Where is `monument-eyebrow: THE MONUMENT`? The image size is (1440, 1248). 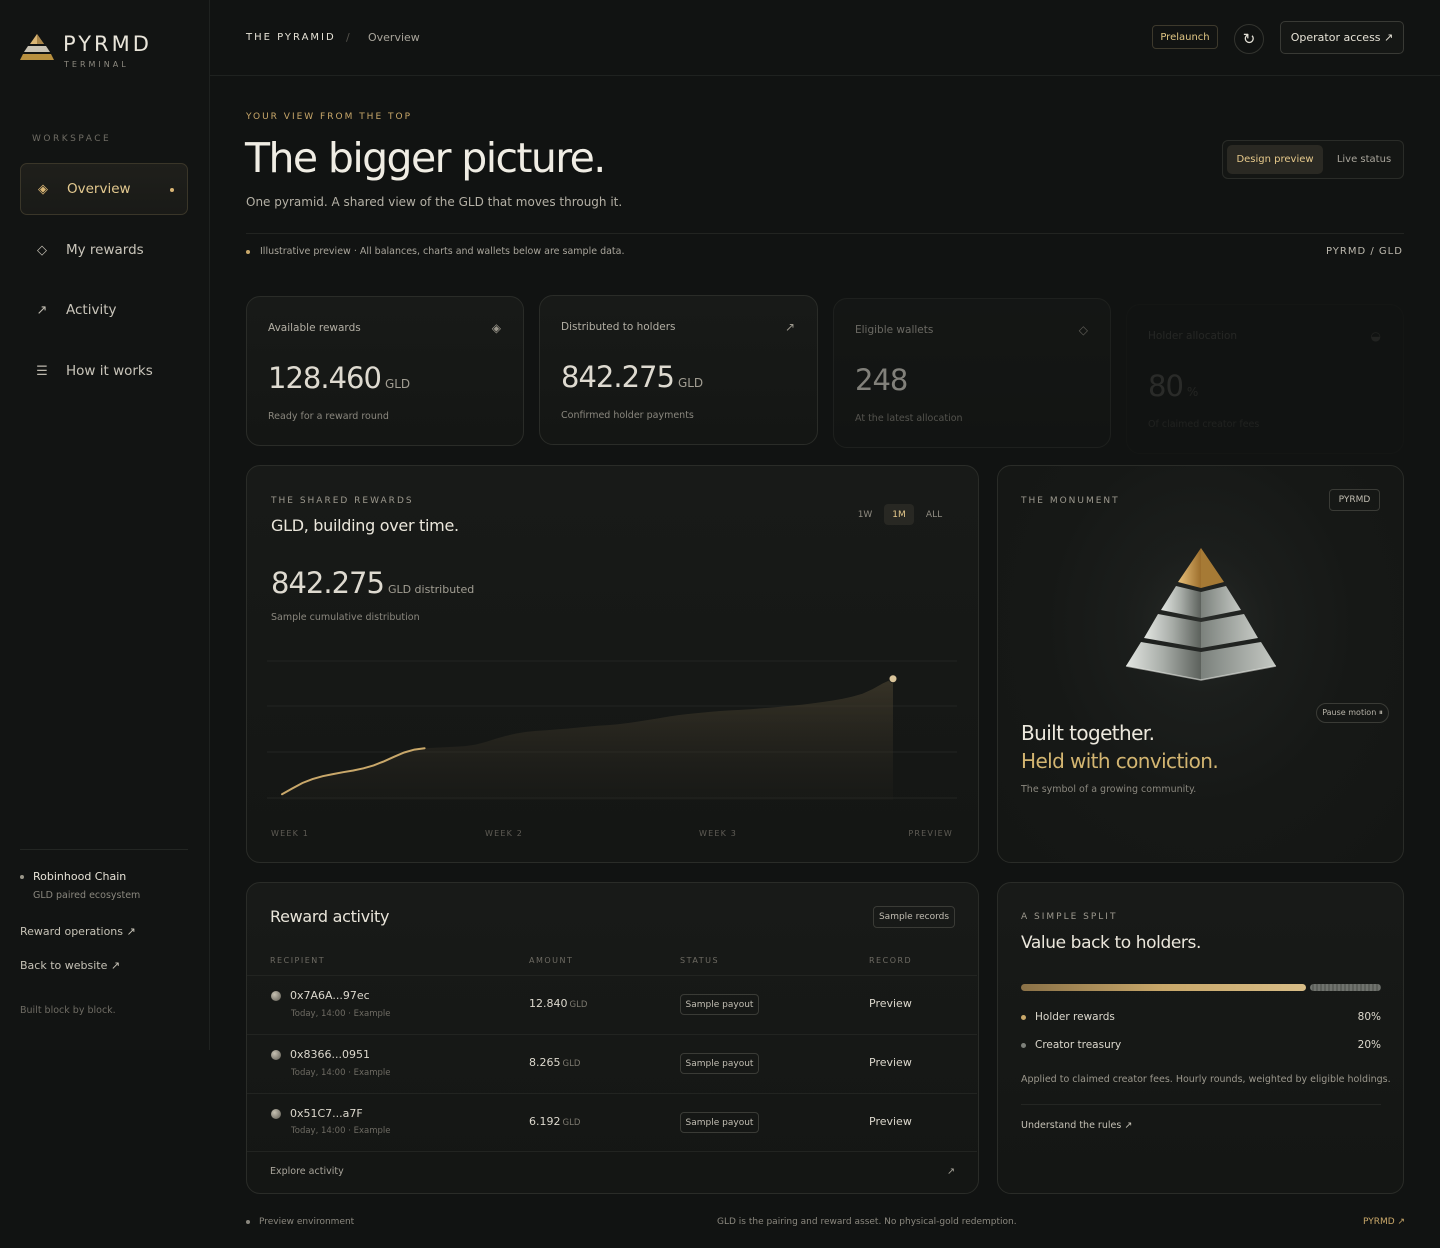
monument-eyebrow: THE MONUMENT is located at coordinates (1070, 501).